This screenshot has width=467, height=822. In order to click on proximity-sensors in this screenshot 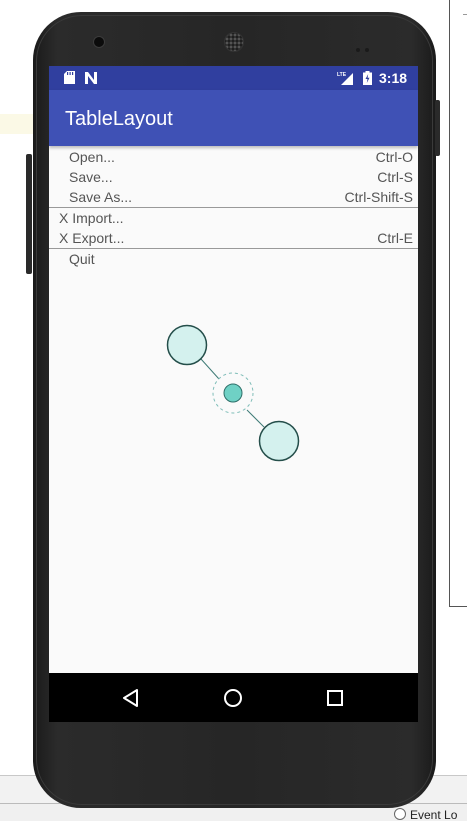, I will do `click(365, 48)`.